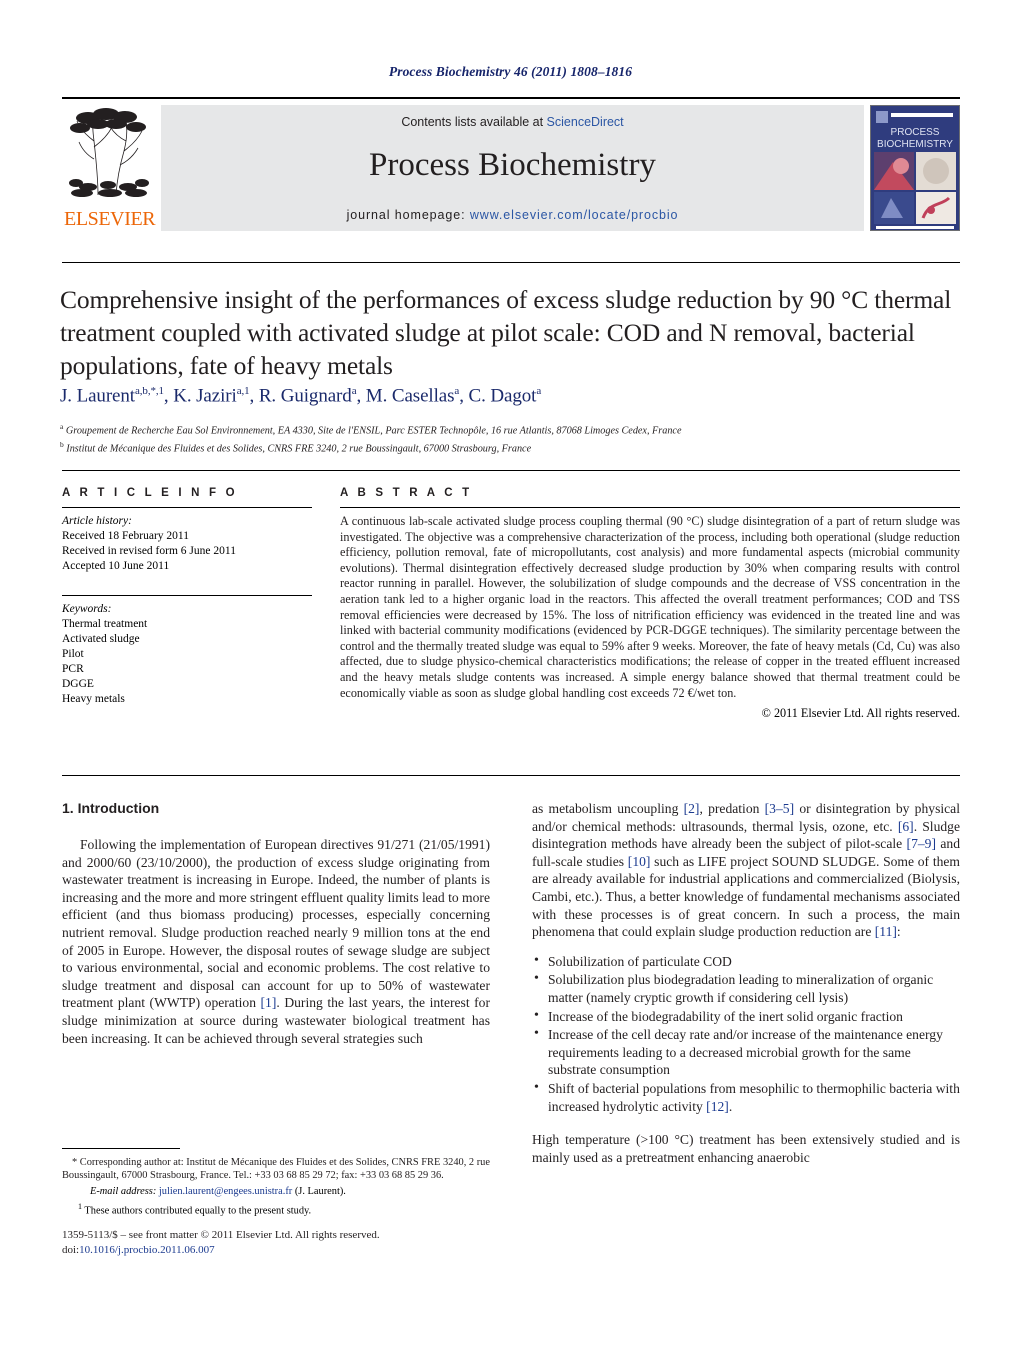 Image resolution: width=1021 pixels, height=1351 pixels. What do you see at coordinates (97, 521) in the screenshot?
I see `article-history-label: Article history:` at bounding box center [97, 521].